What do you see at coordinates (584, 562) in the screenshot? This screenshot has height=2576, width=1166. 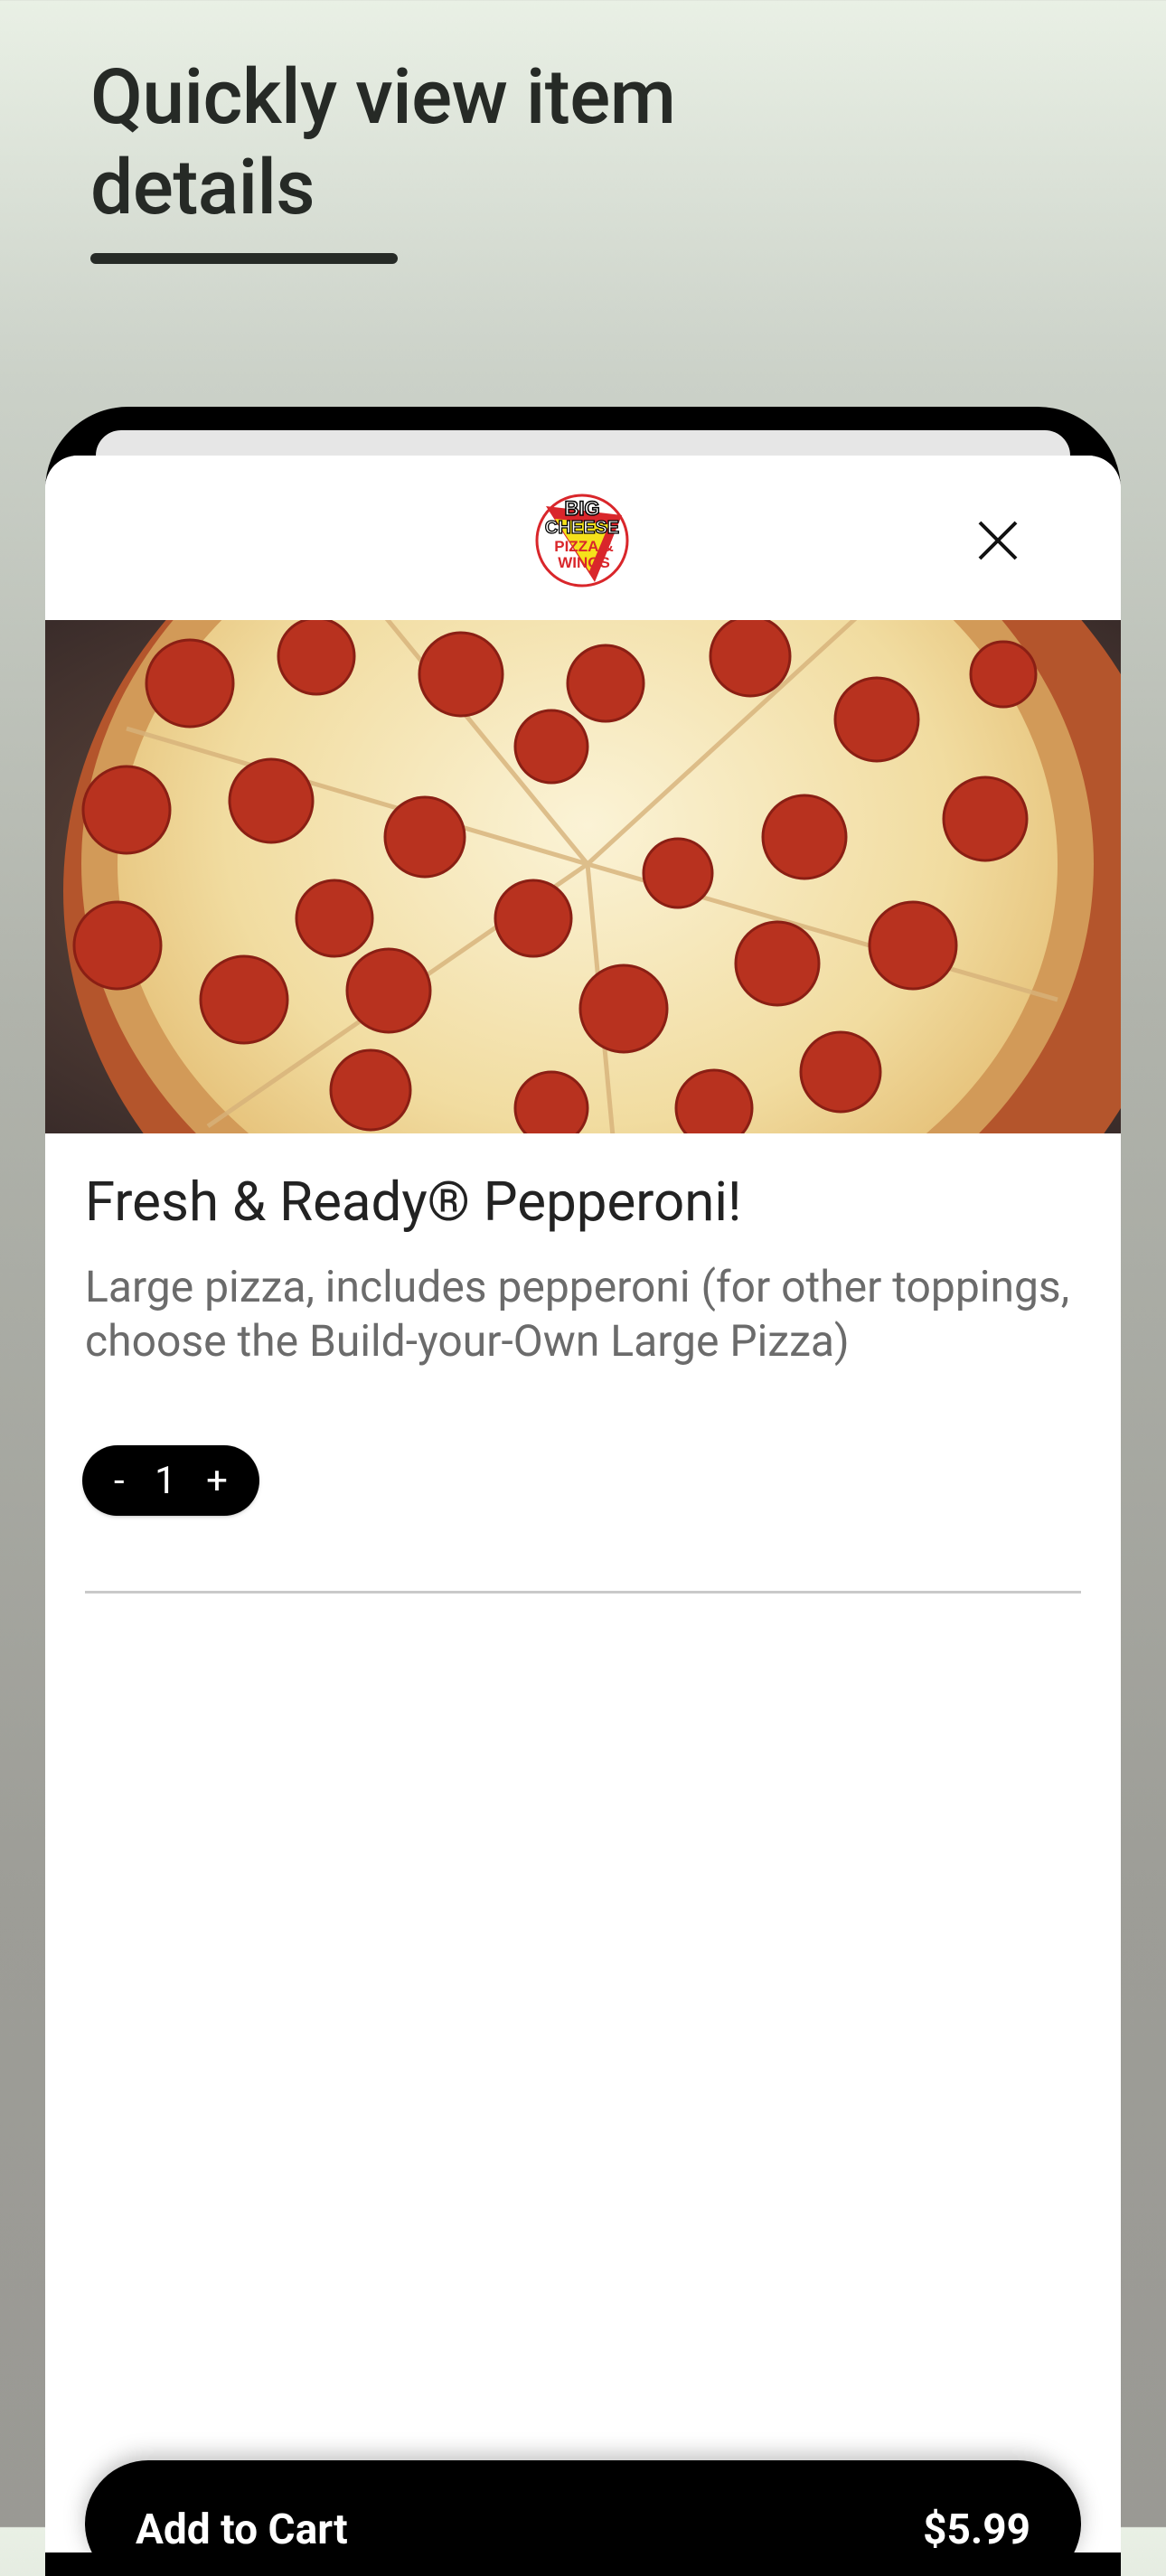 I see `logo-text-wings: WINGS` at bounding box center [584, 562].